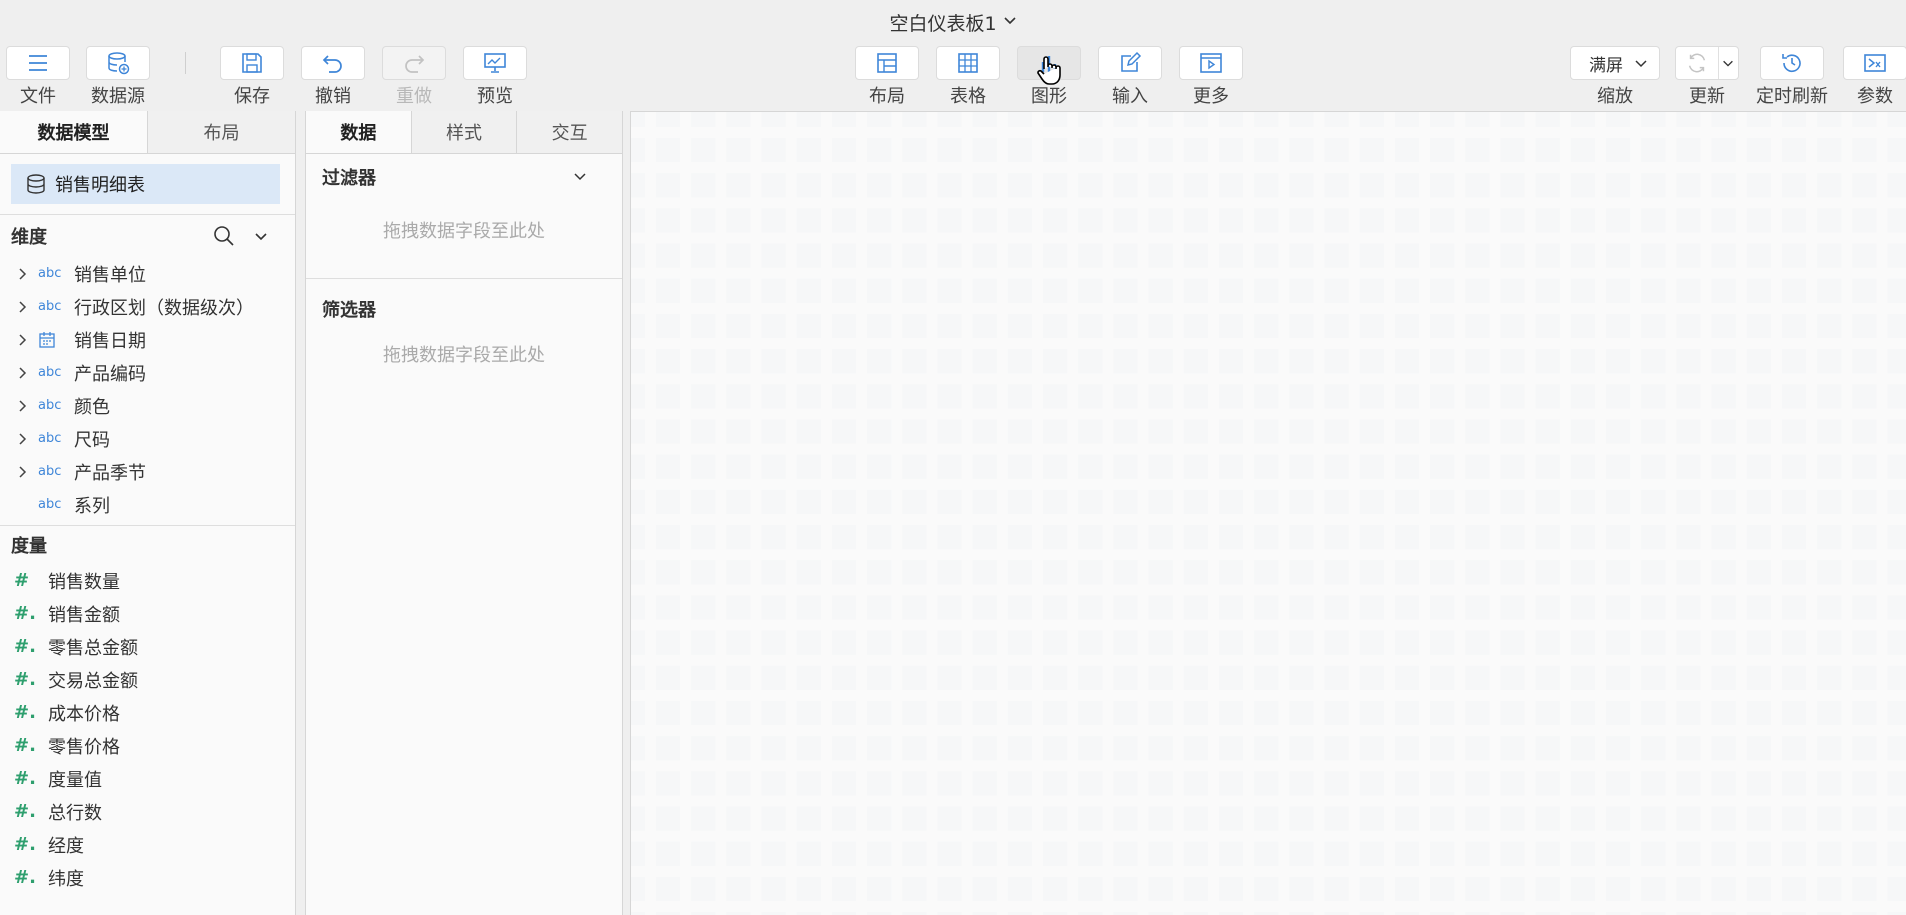 The height and width of the screenshot is (915, 1906). I want to click on clock-refresh-icon, so click(1791, 63).